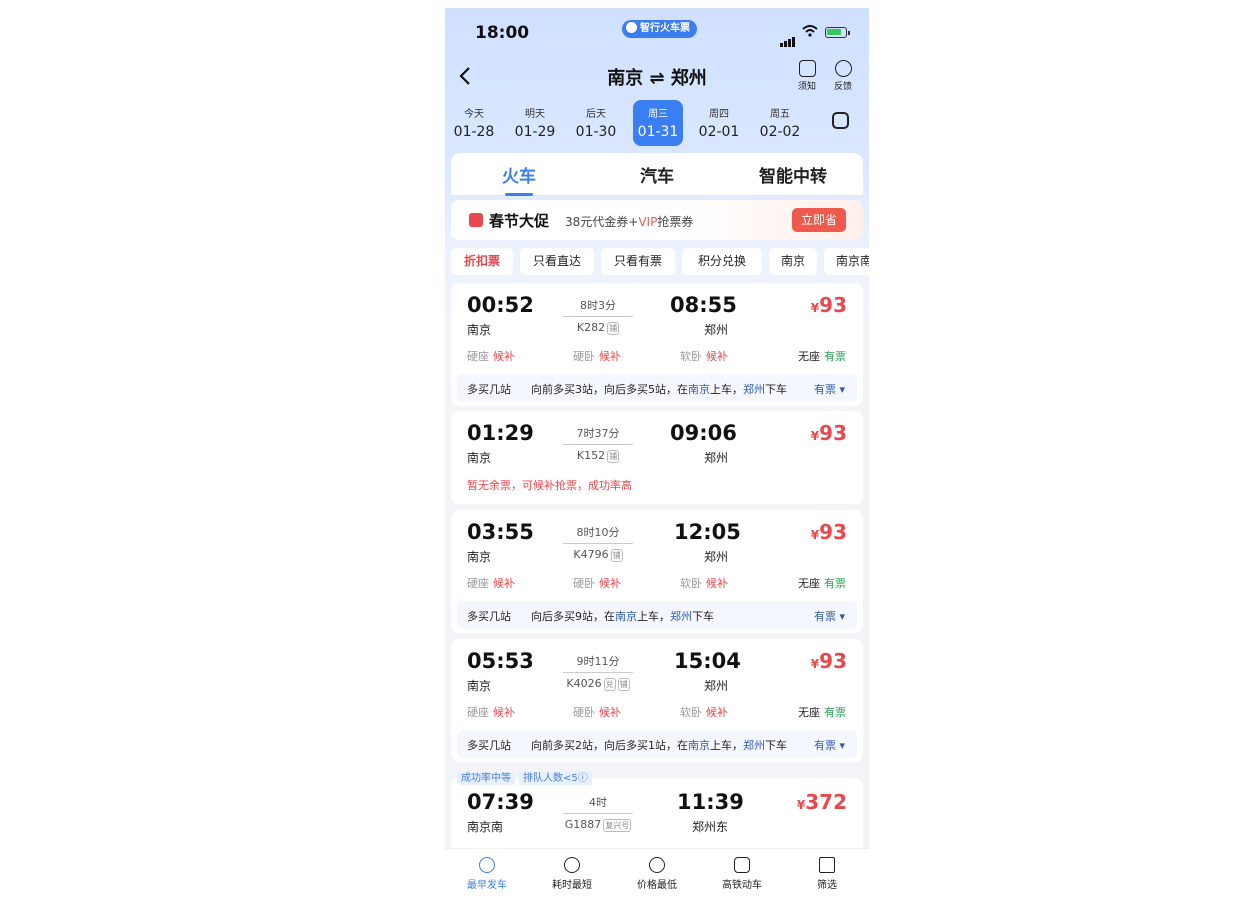 The image size is (1259, 919). Describe the element at coordinates (535, 123) in the screenshot. I see `date-item: 明天 01-29` at that location.